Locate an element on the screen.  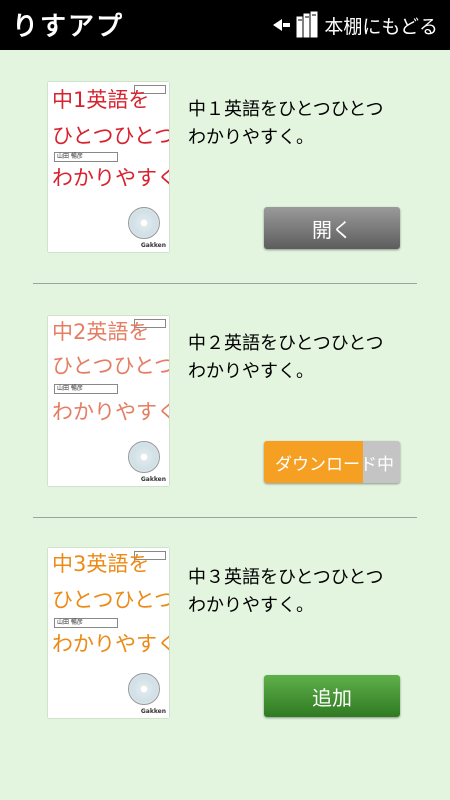
open-button: 開く is located at coordinates (332, 228).